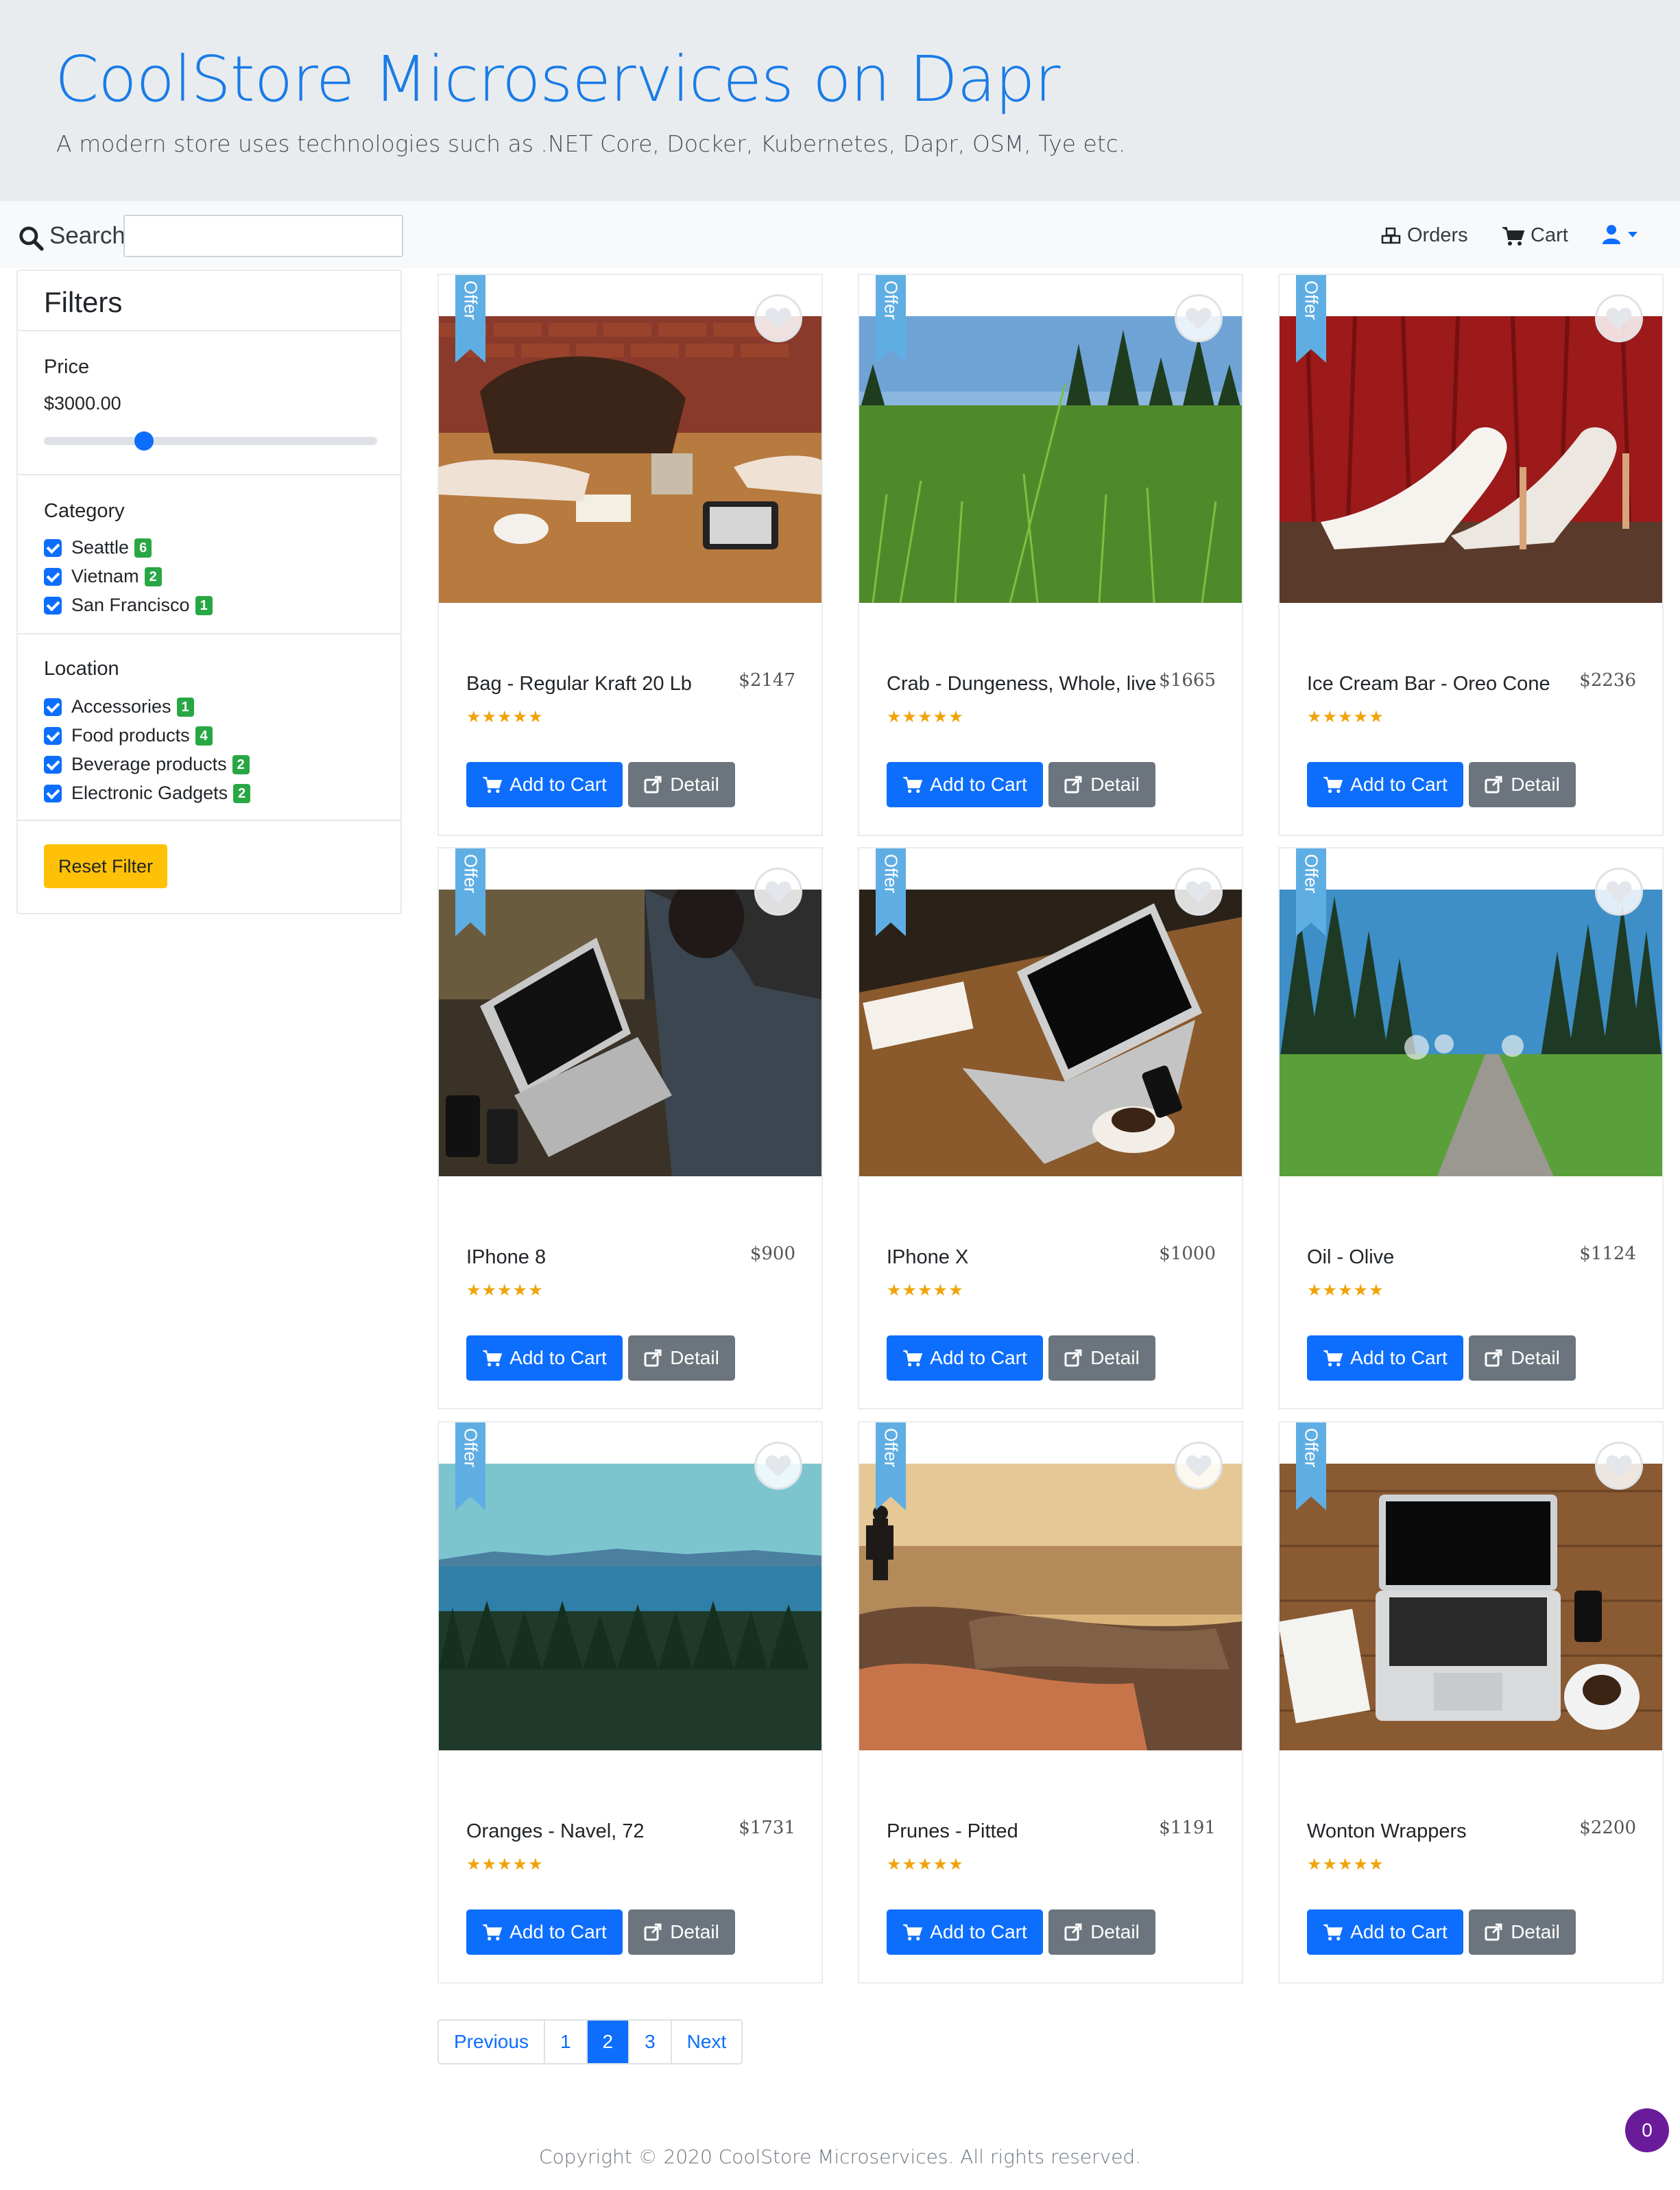 The width and height of the screenshot is (1680, 2190). Describe the element at coordinates (492, 2042) in the screenshot. I see `pagination-previous: Previous` at that location.